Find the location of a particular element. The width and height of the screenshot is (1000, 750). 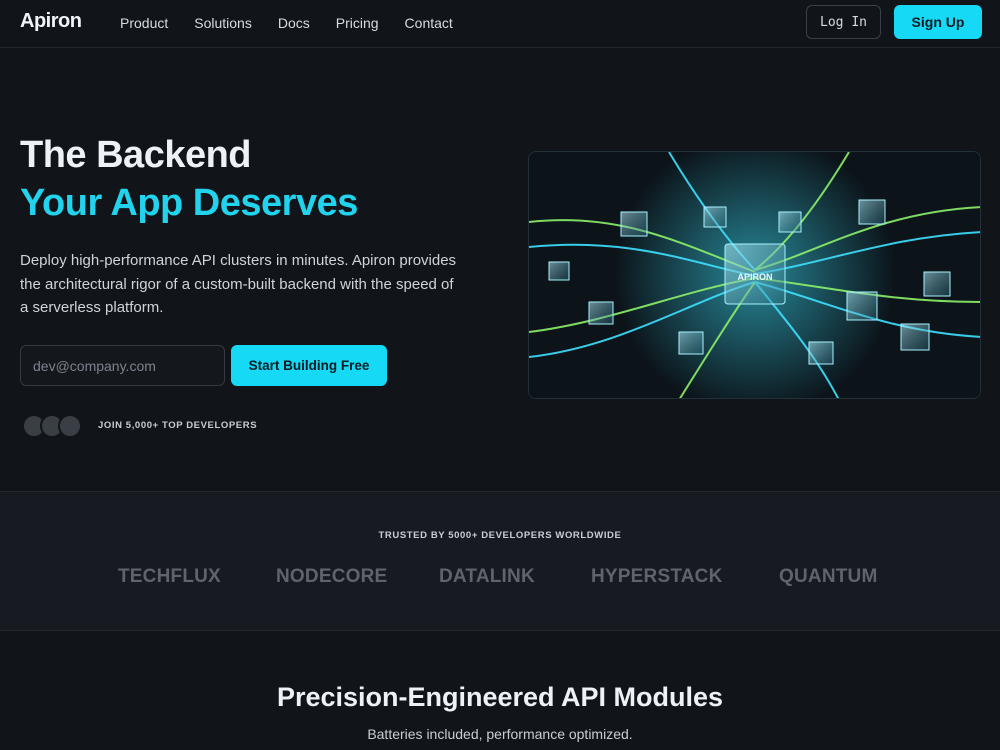

partner-logo-quantum: QUANTUM is located at coordinates (828, 576).